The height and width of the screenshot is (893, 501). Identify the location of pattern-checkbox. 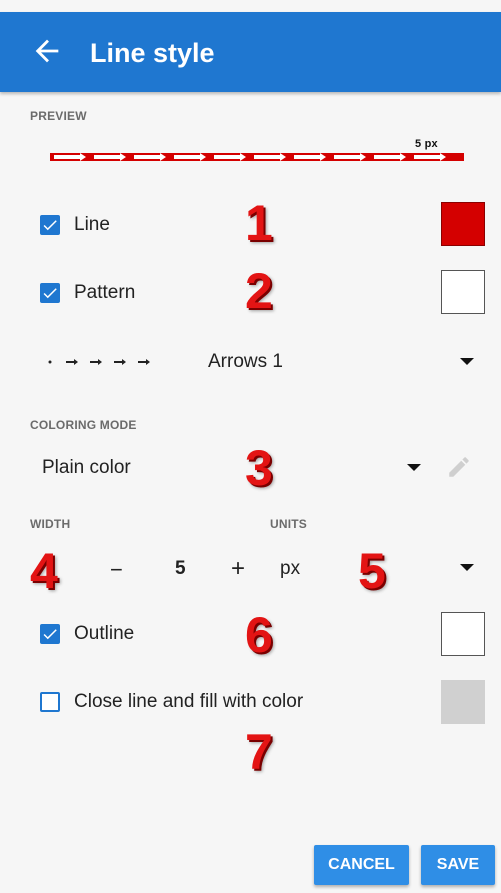
(50, 293).